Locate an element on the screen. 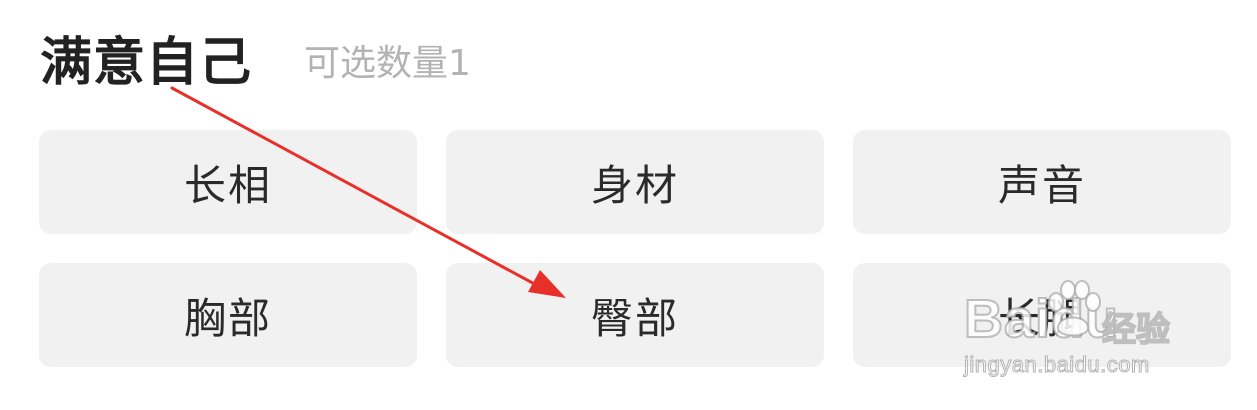 The image size is (1257, 410). option-chest: 胸部 is located at coordinates (228, 315).